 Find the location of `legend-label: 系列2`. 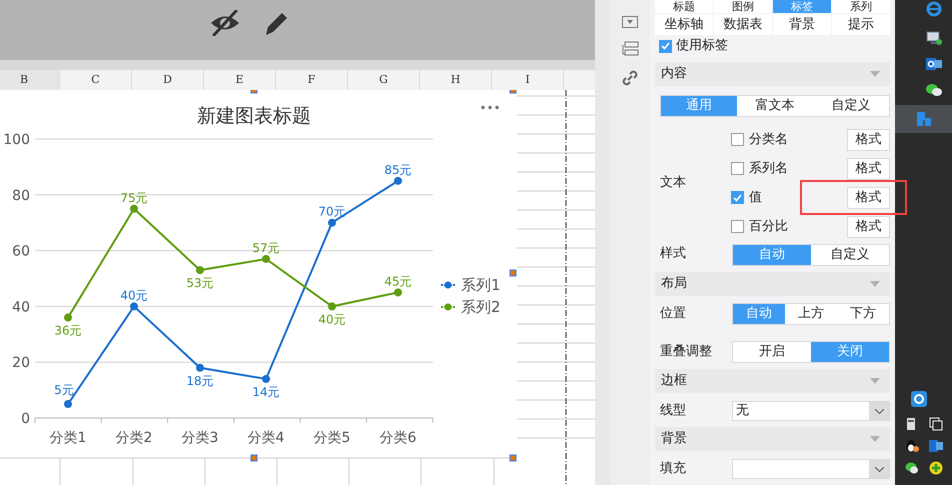

legend-label: 系列2 is located at coordinates (481, 307).